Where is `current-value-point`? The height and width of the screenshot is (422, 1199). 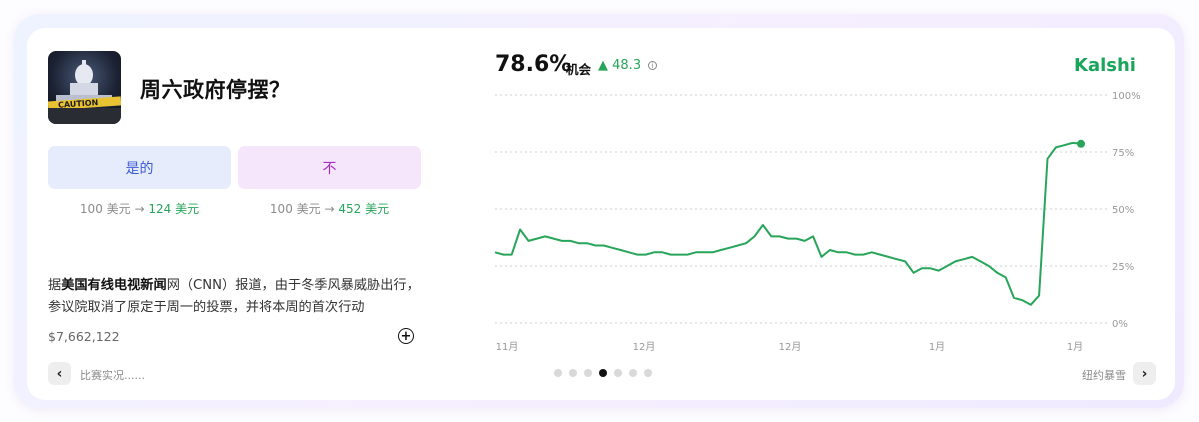
current-value-point is located at coordinates (1081, 143).